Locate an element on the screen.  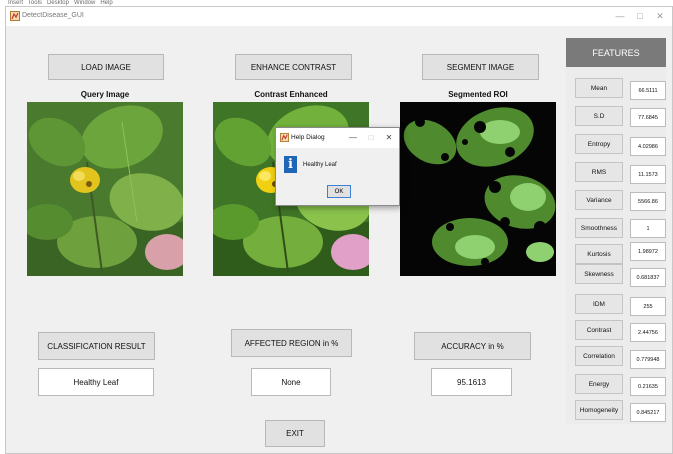
feature-label-homogeneity: Homogeneity is located at coordinates (599, 410).